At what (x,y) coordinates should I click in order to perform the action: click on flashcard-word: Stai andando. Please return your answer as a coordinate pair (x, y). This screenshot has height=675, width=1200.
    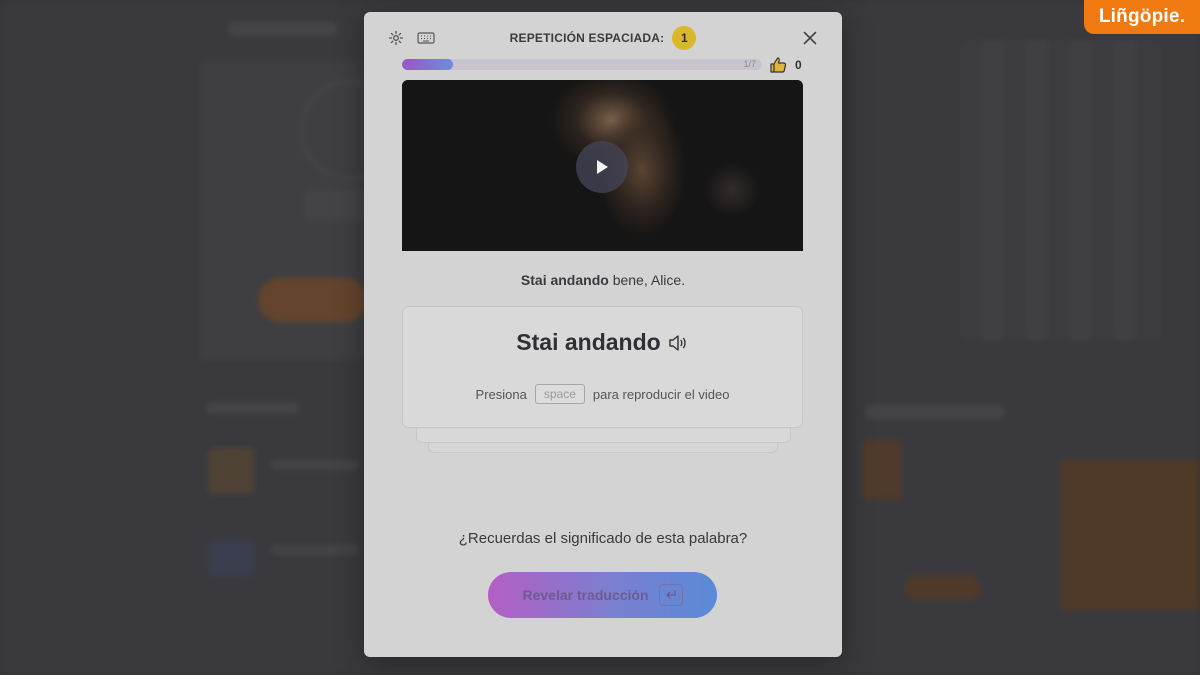
    Looking at the image, I should click on (588, 342).